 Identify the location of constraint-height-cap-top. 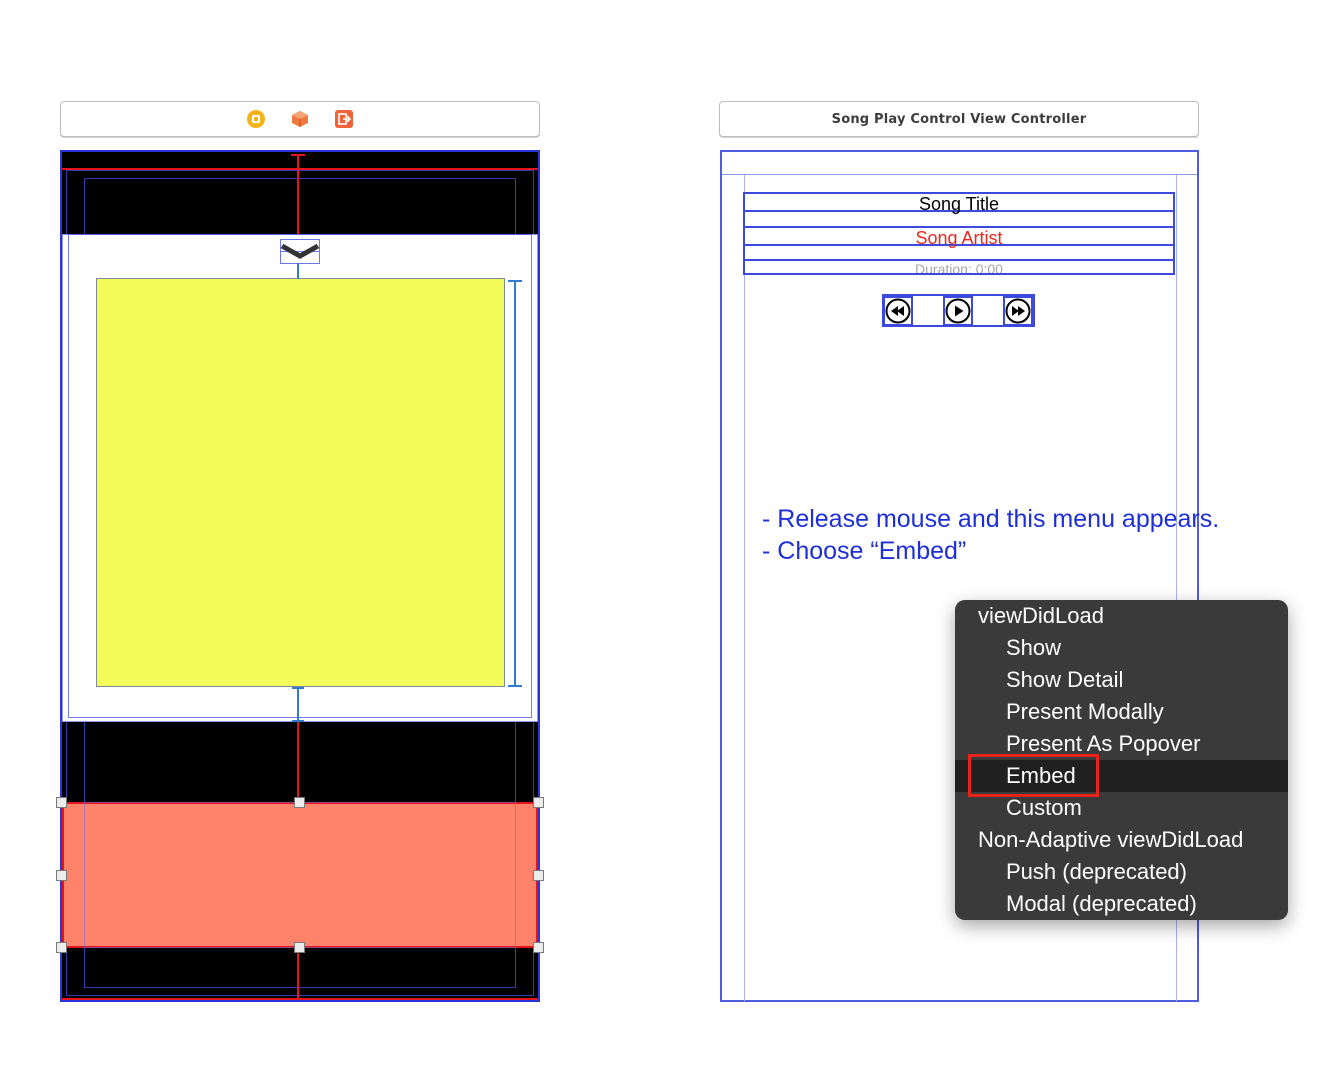
(515, 281).